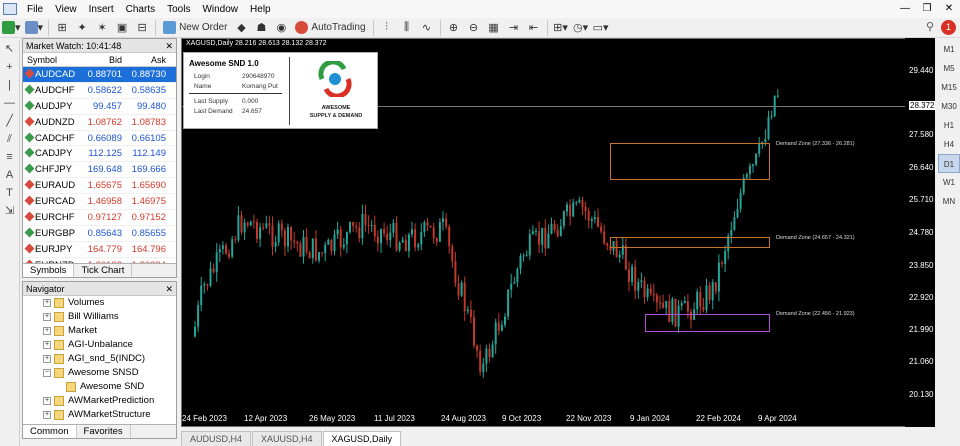 This screenshot has height=446, width=960. I want to click on menu-view: View, so click(66, 9).